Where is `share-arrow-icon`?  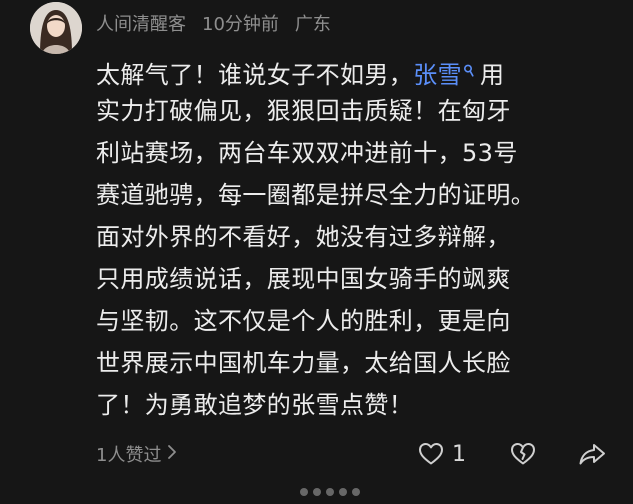
share-arrow-icon is located at coordinates (592, 454).